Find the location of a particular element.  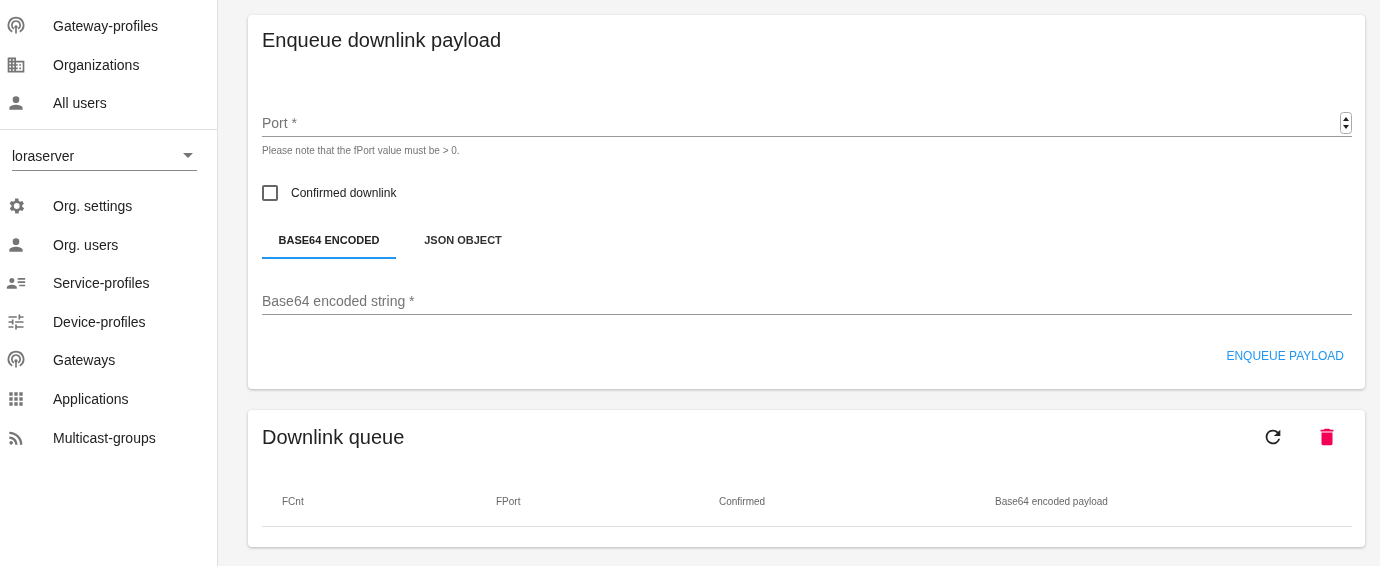

spinner-icon is located at coordinates (1346, 123).